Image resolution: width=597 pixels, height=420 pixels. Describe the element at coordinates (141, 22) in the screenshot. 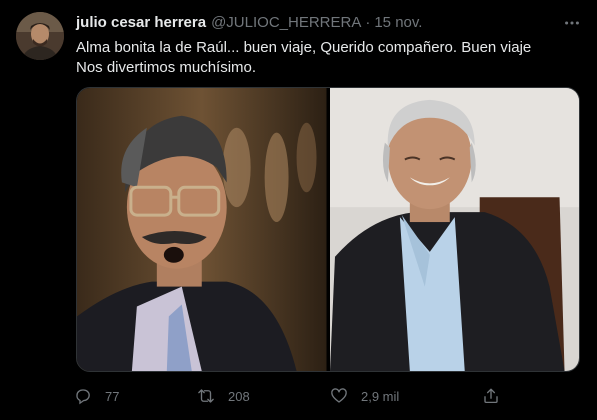

I see `display-name: julio cesar herrera` at that location.